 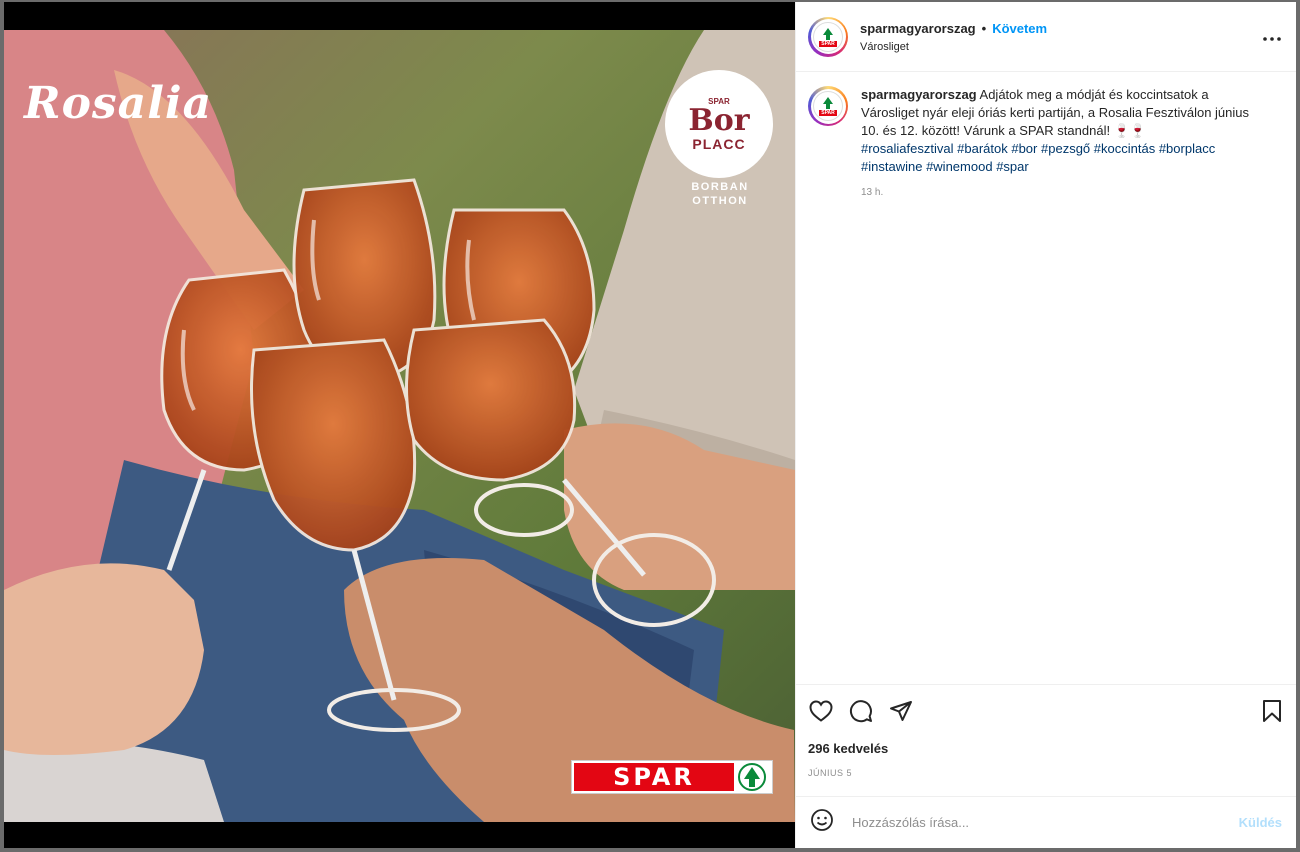 What do you see at coordinates (752, 777) in the screenshot?
I see `spar-tree-icon` at bounding box center [752, 777].